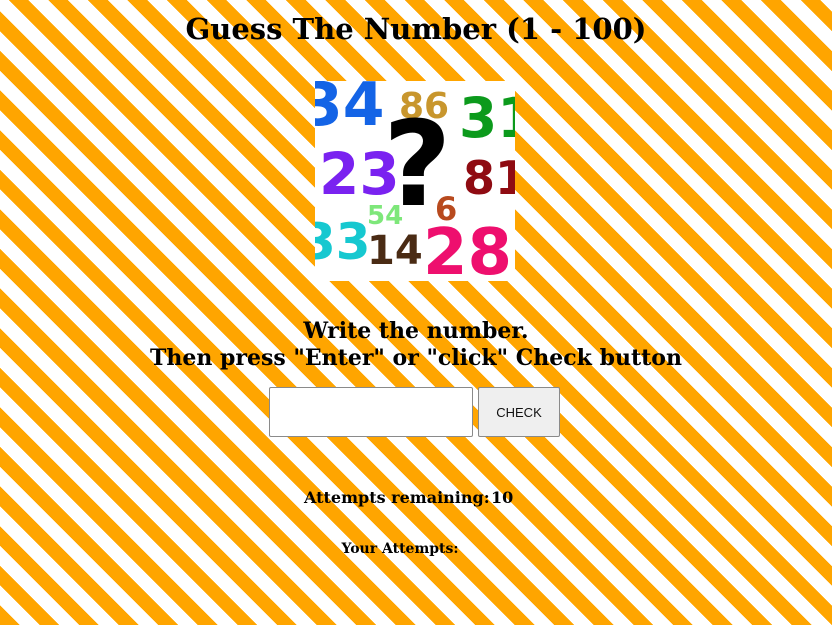 The height and width of the screenshot is (625, 832). What do you see at coordinates (350, 110) in the screenshot?
I see `image-number-34: 34` at bounding box center [350, 110].